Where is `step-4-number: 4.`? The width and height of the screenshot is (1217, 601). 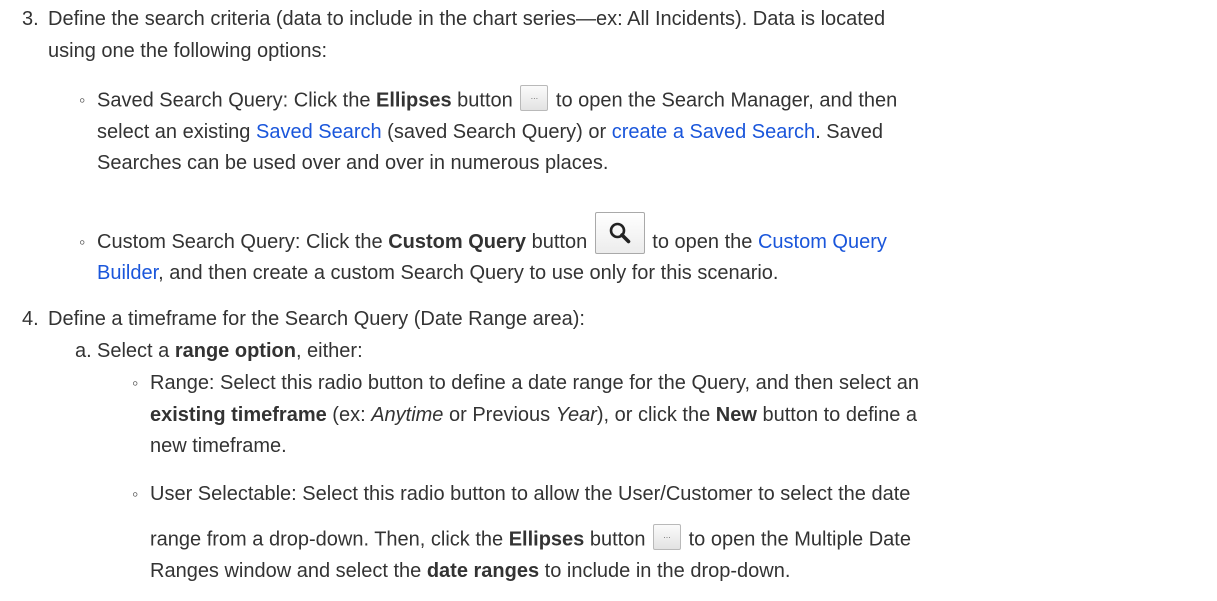
step-4-number: 4. is located at coordinates (30, 319).